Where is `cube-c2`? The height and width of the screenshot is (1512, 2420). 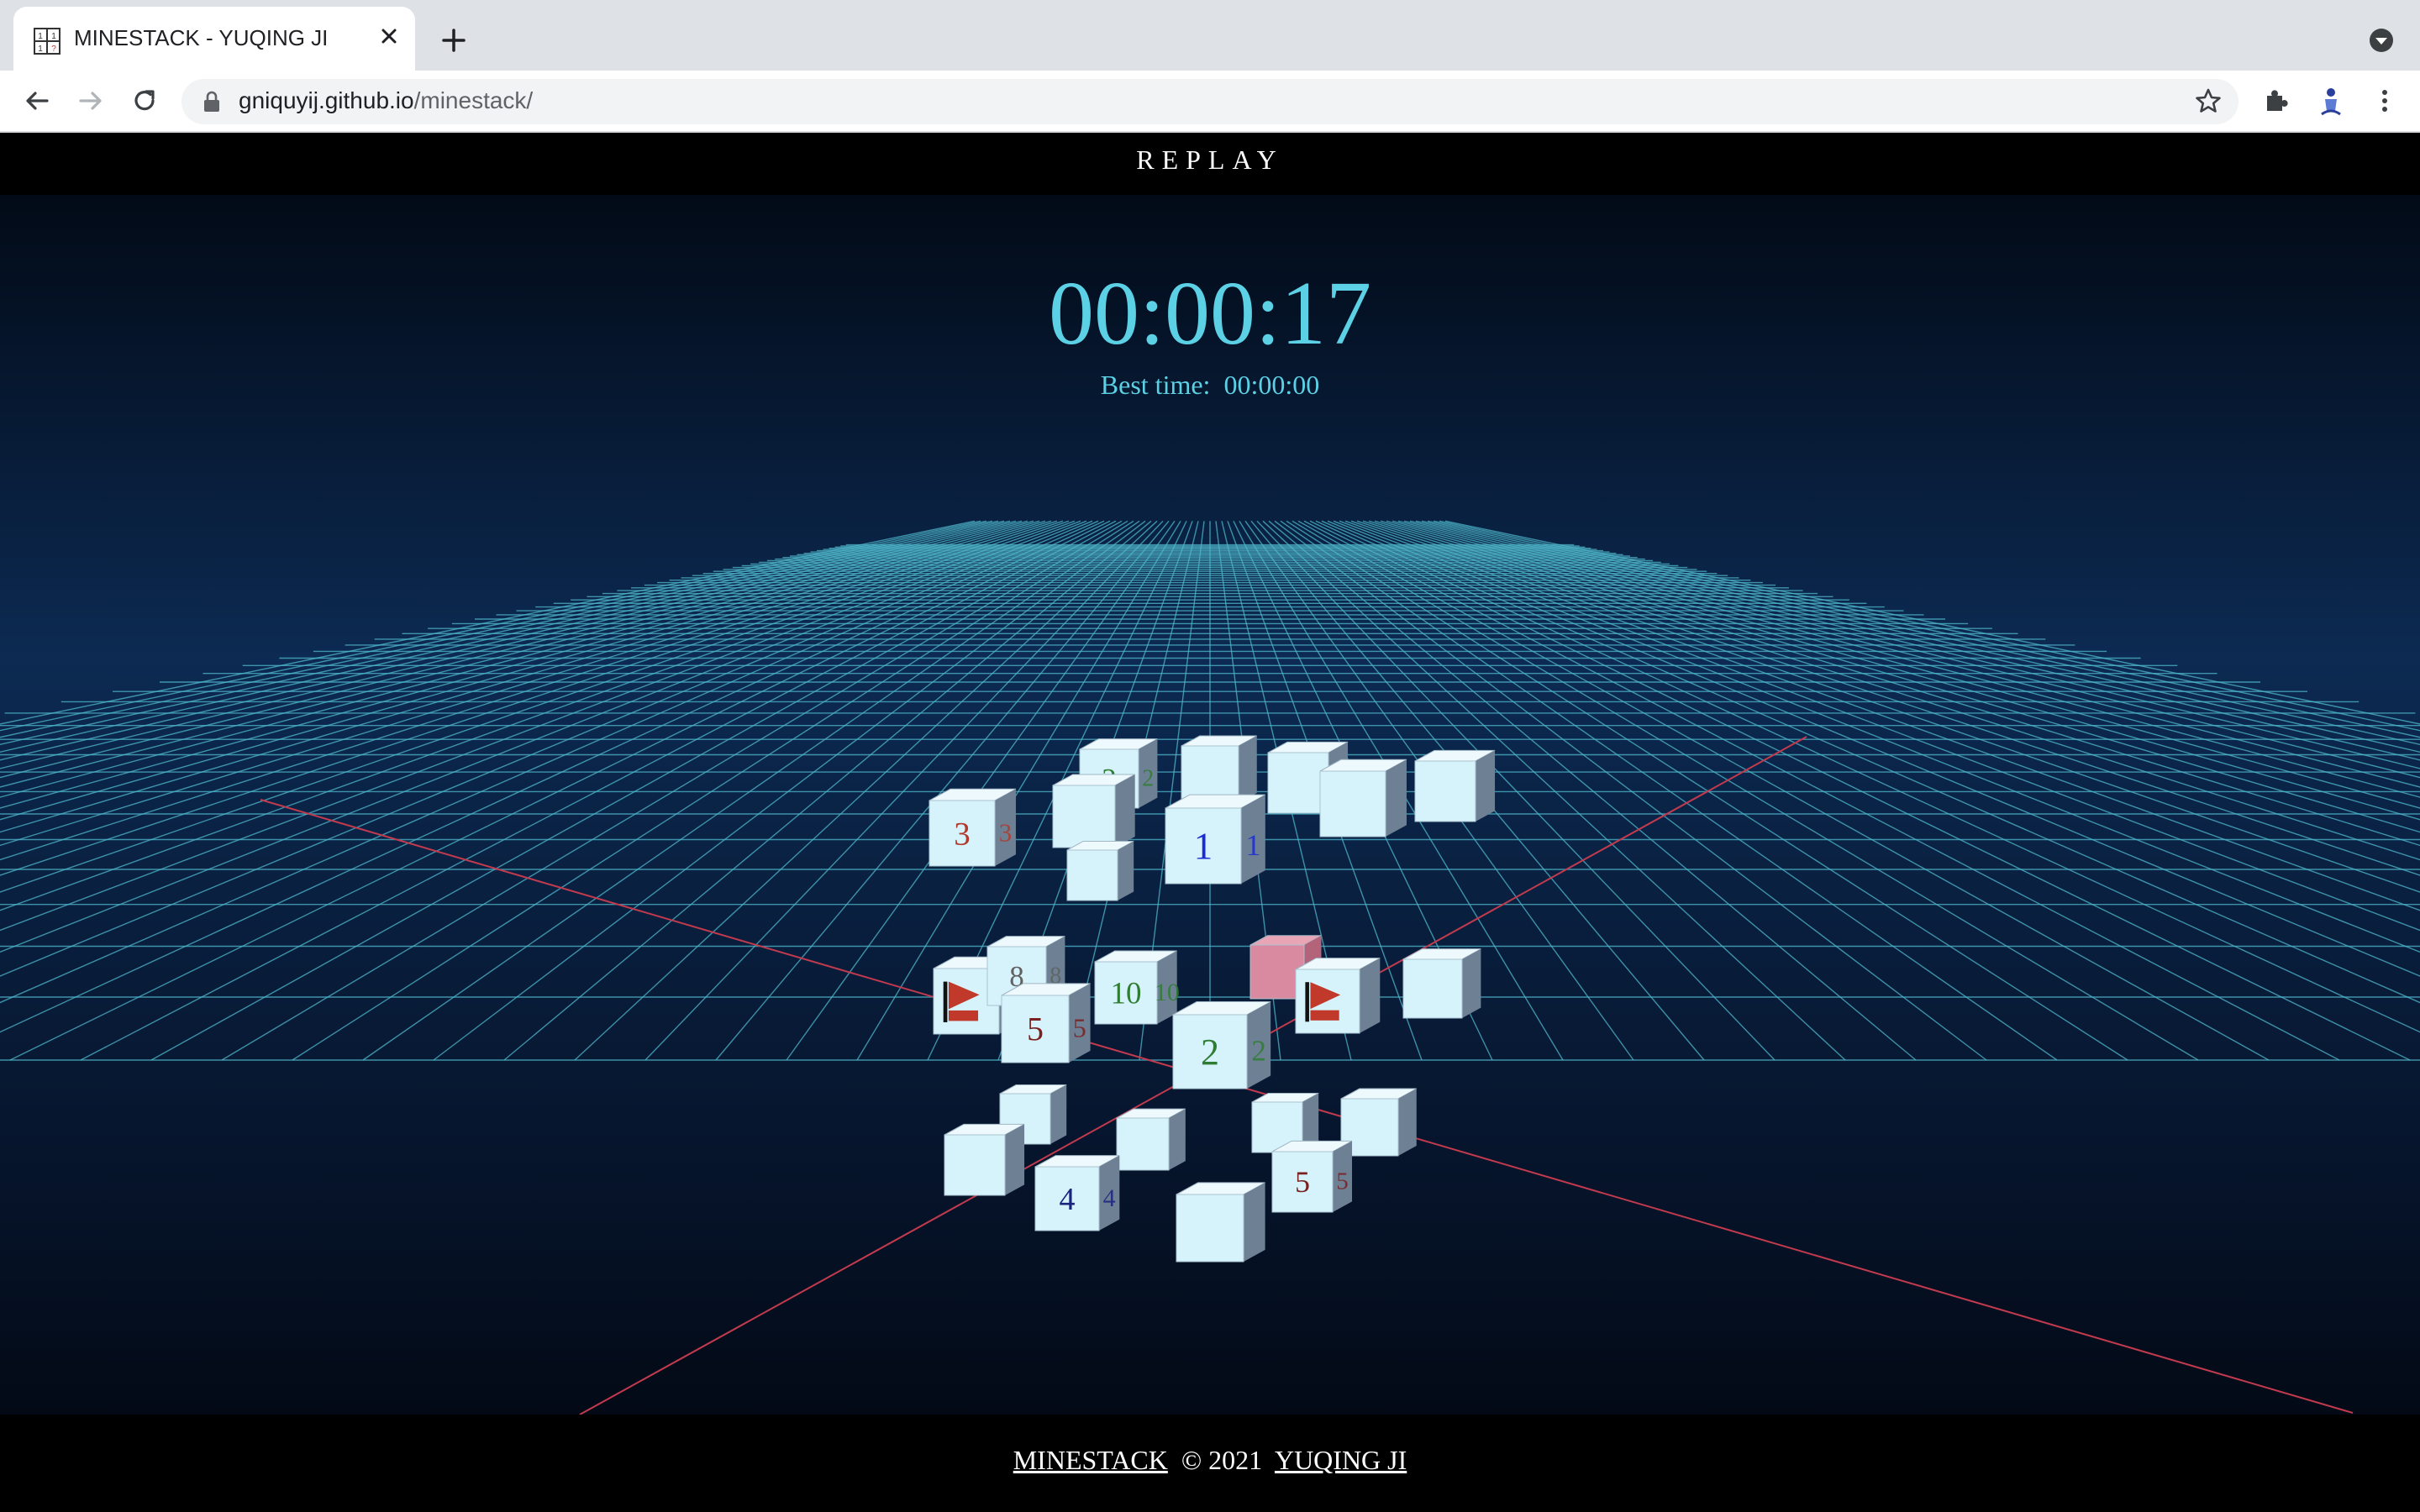
cube-c2 is located at coordinates (1219, 769).